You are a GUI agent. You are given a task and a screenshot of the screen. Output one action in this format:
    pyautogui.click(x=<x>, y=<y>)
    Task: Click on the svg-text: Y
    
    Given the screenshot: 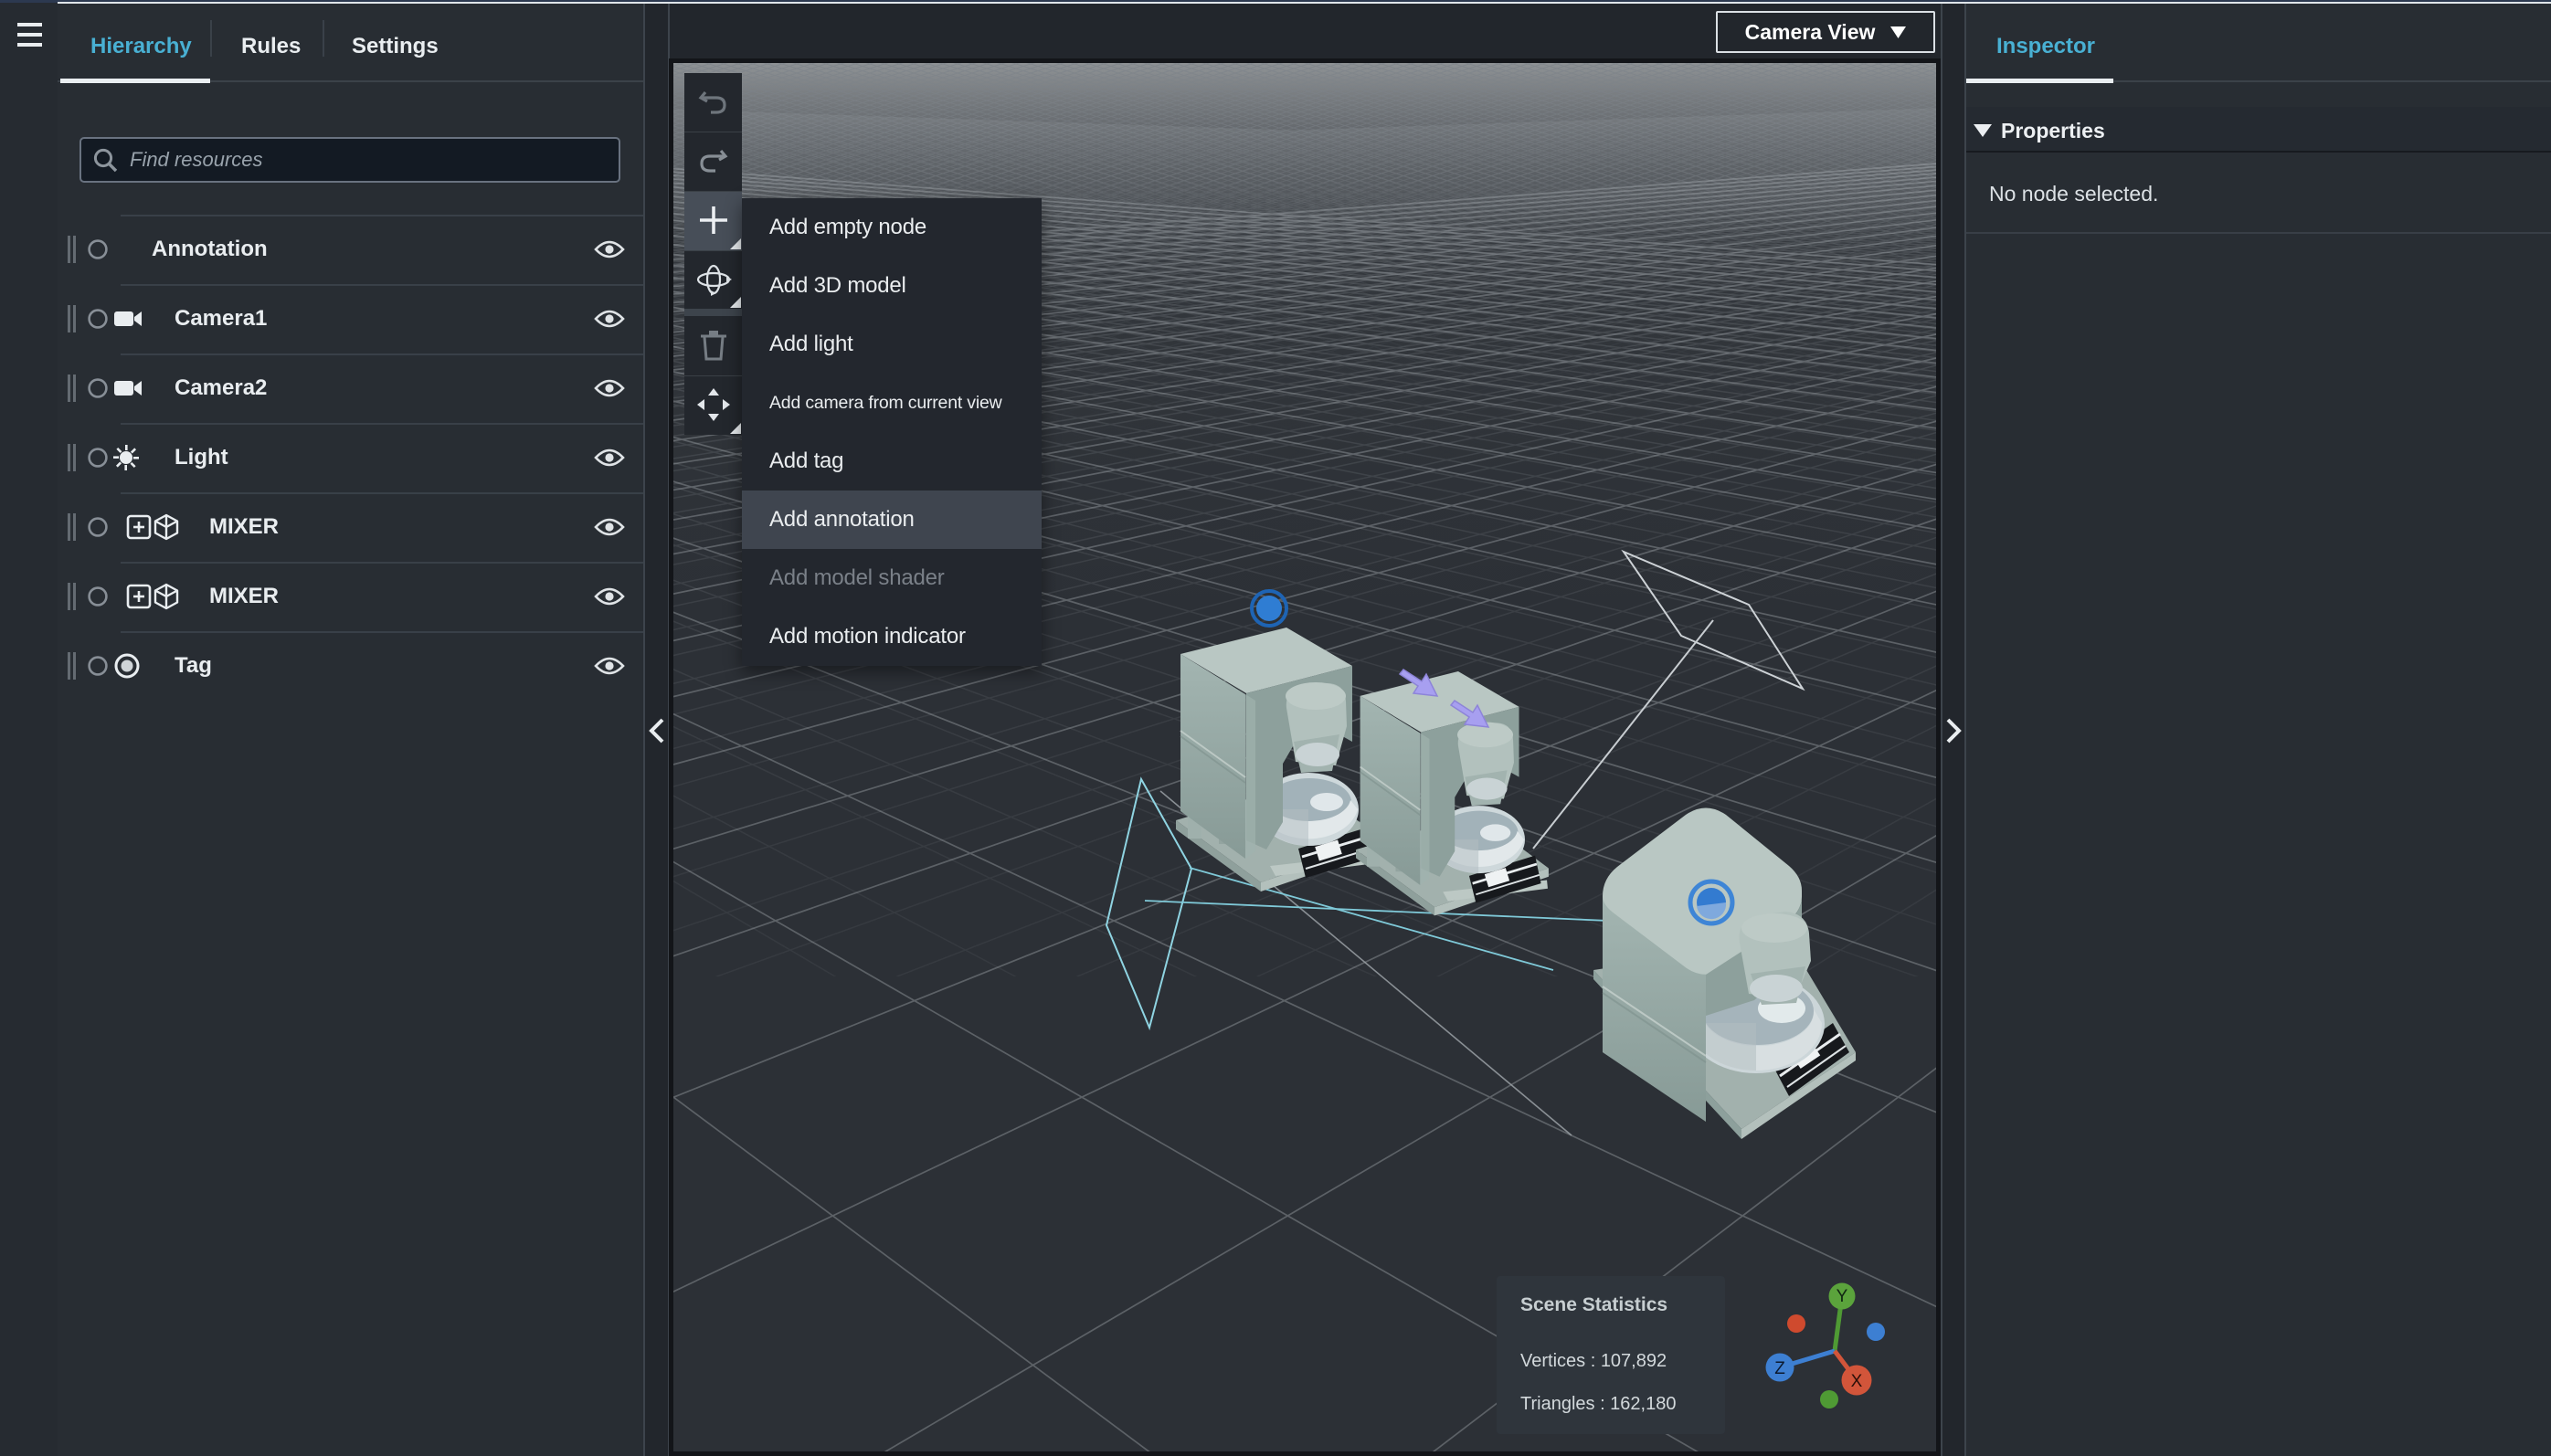 What is the action you would take?
    pyautogui.click(x=1842, y=1297)
    